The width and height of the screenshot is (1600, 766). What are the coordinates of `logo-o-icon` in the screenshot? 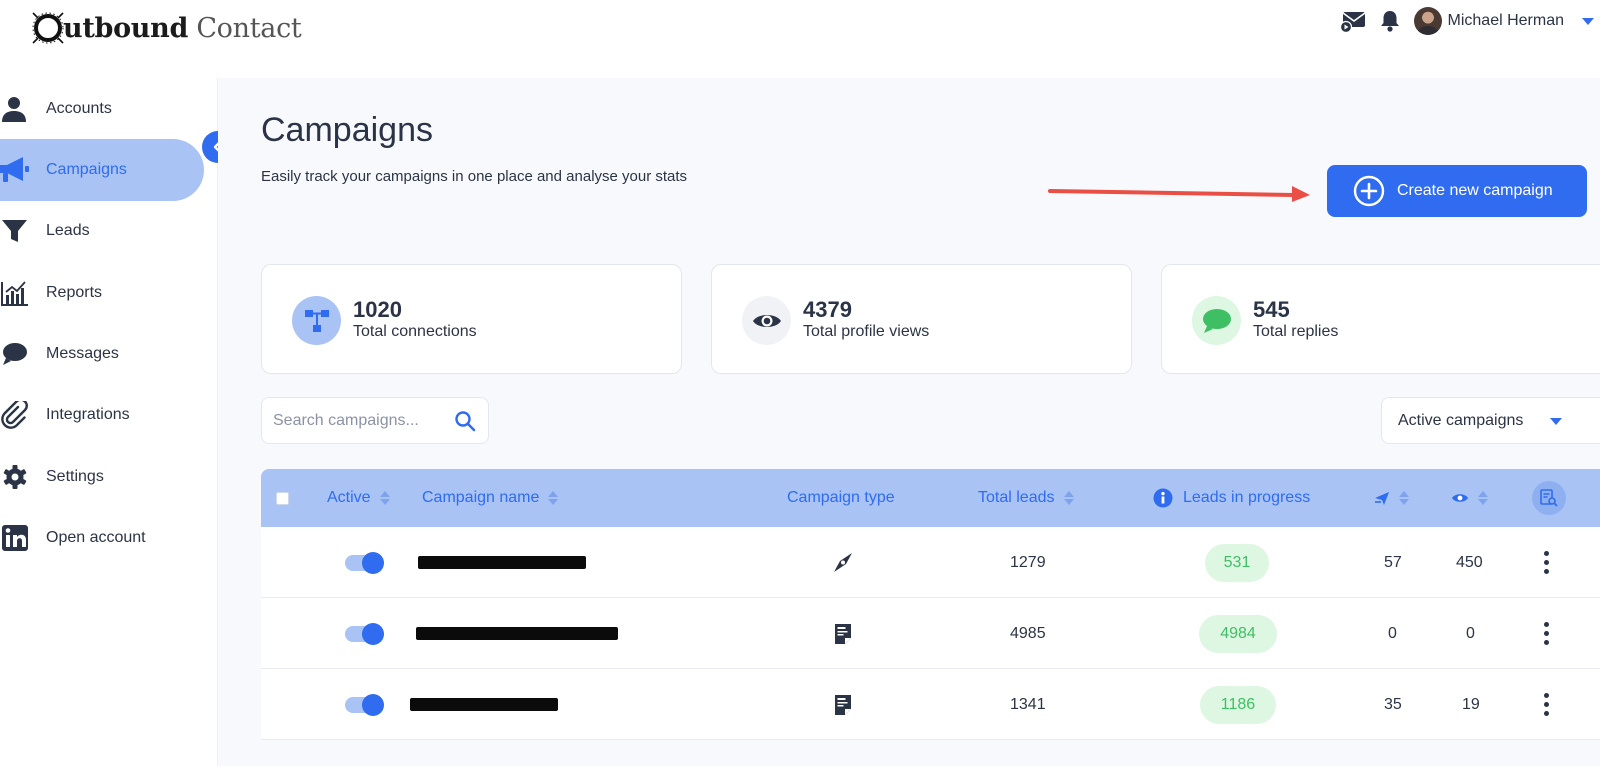 It's located at (48, 28).